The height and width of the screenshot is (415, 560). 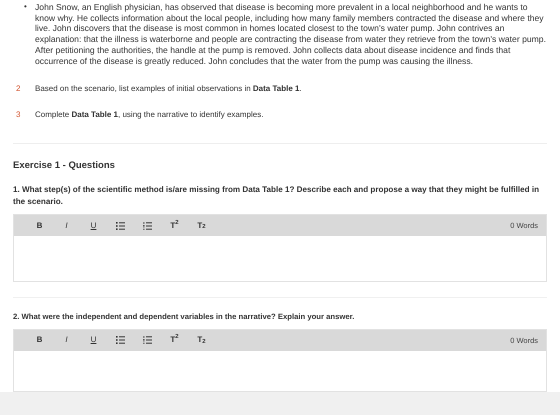 What do you see at coordinates (149, 115) in the screenshot?
I see `step-text: Complete Data Table 1, using the narrative to identify examples.` at bounding box center [149, 115].